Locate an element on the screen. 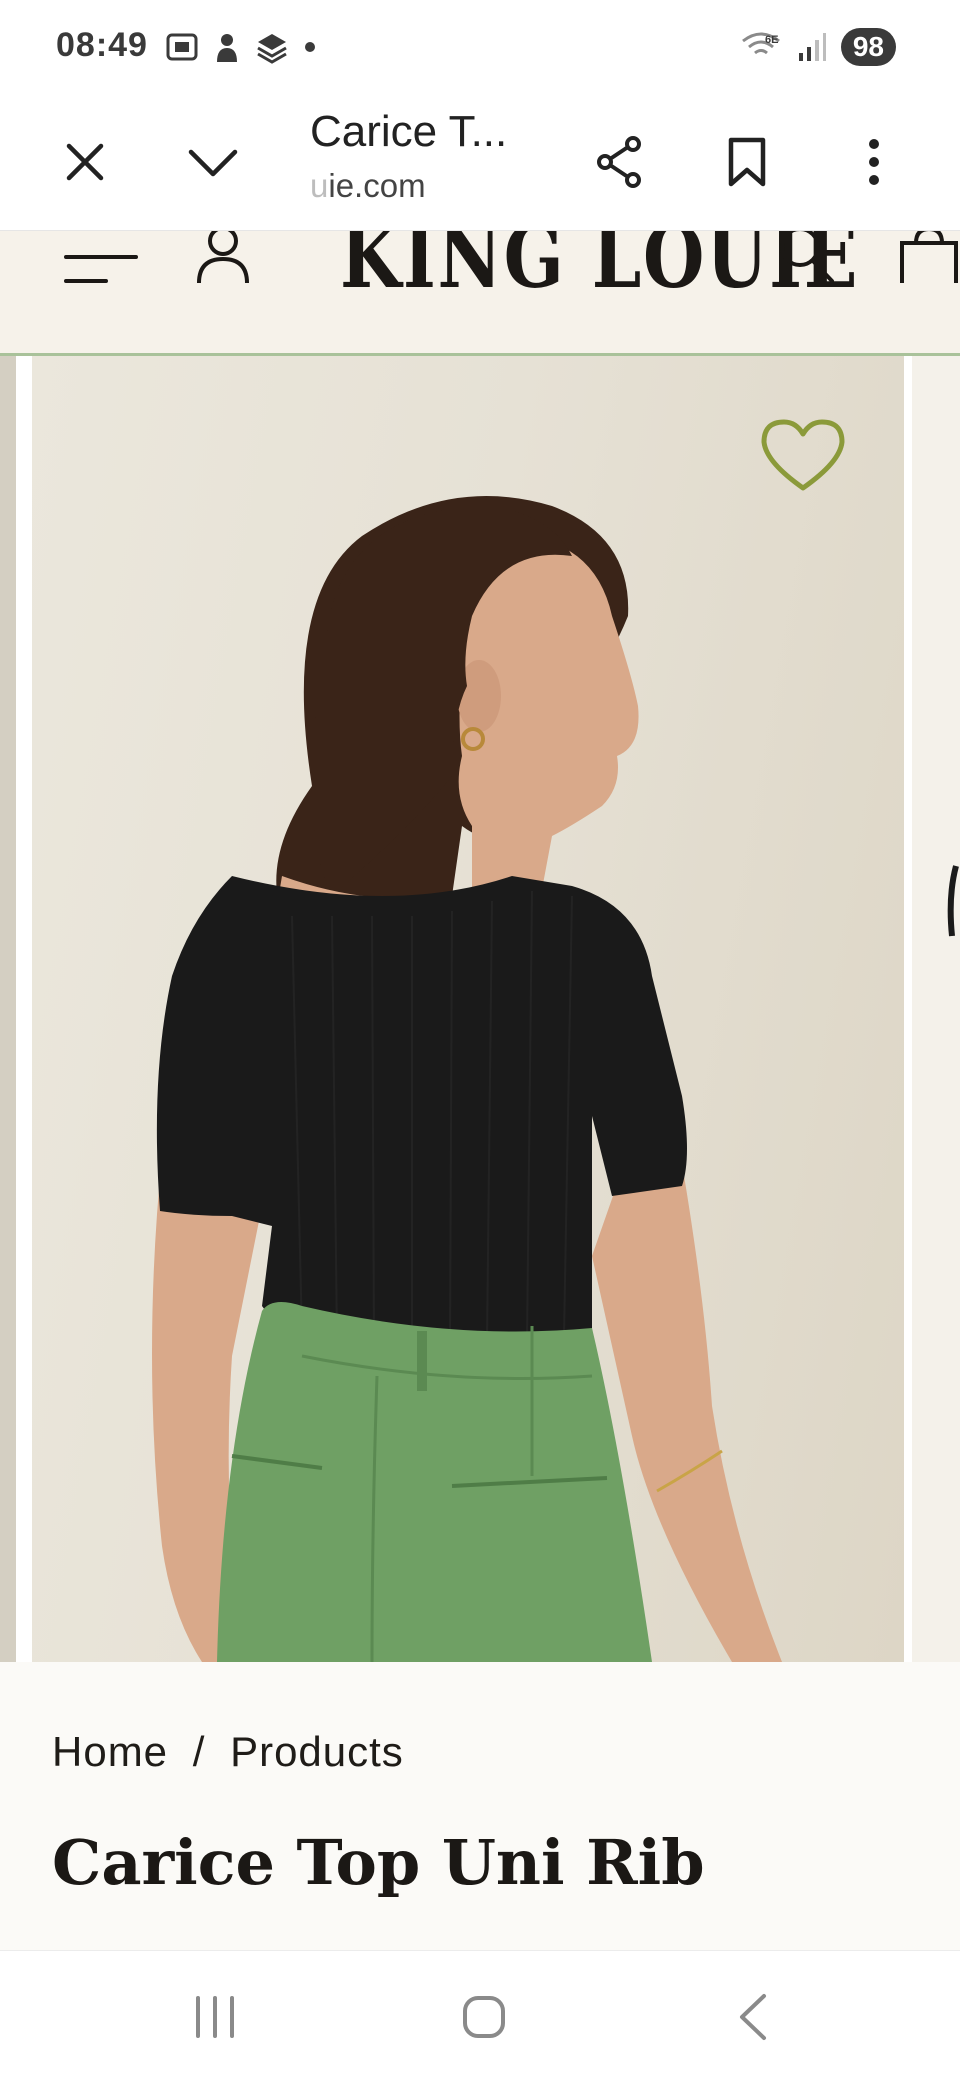  home-button is located at coordinates (484, 2017).